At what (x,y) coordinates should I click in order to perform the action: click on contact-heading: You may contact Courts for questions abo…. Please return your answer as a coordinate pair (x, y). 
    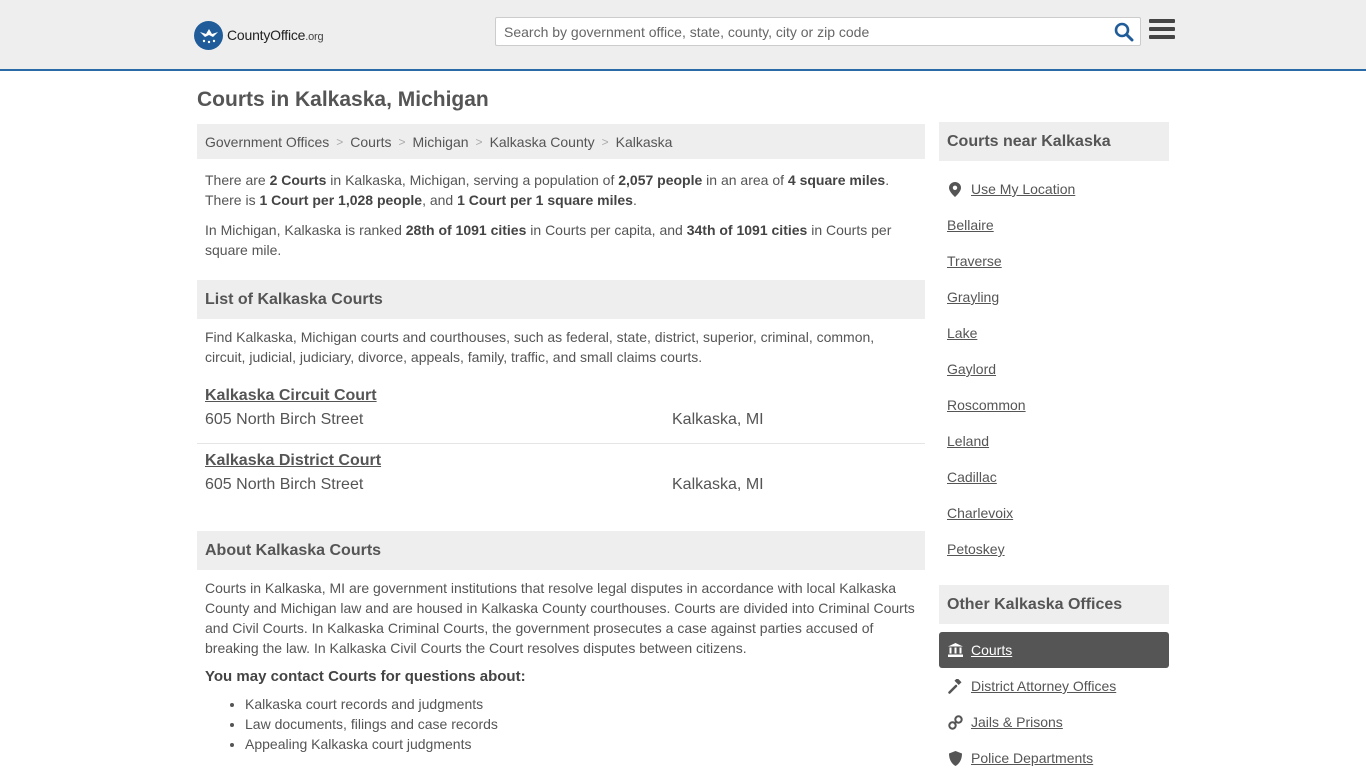
    Looking at the image, I should click on (365, 676).